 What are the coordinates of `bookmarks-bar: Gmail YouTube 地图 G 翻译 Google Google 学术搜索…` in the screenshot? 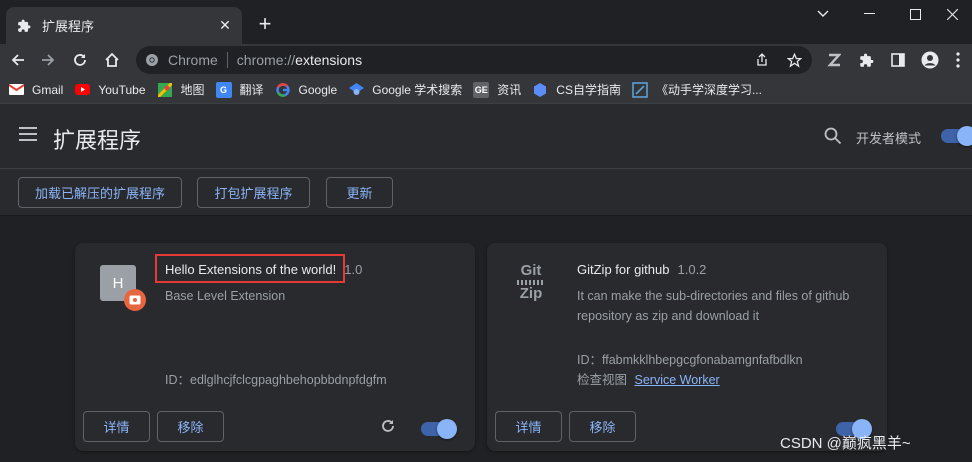 It's located at (486, 90).